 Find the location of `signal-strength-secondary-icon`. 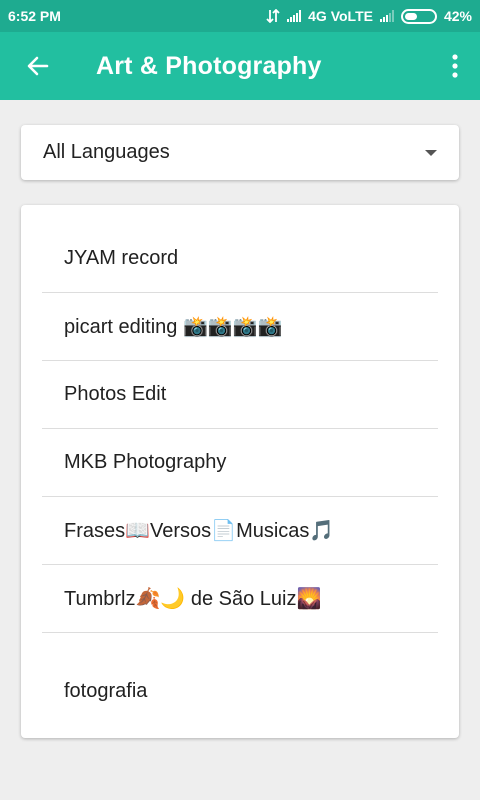

signal-strength-secondary-icon is located at coordinates (386, 16).